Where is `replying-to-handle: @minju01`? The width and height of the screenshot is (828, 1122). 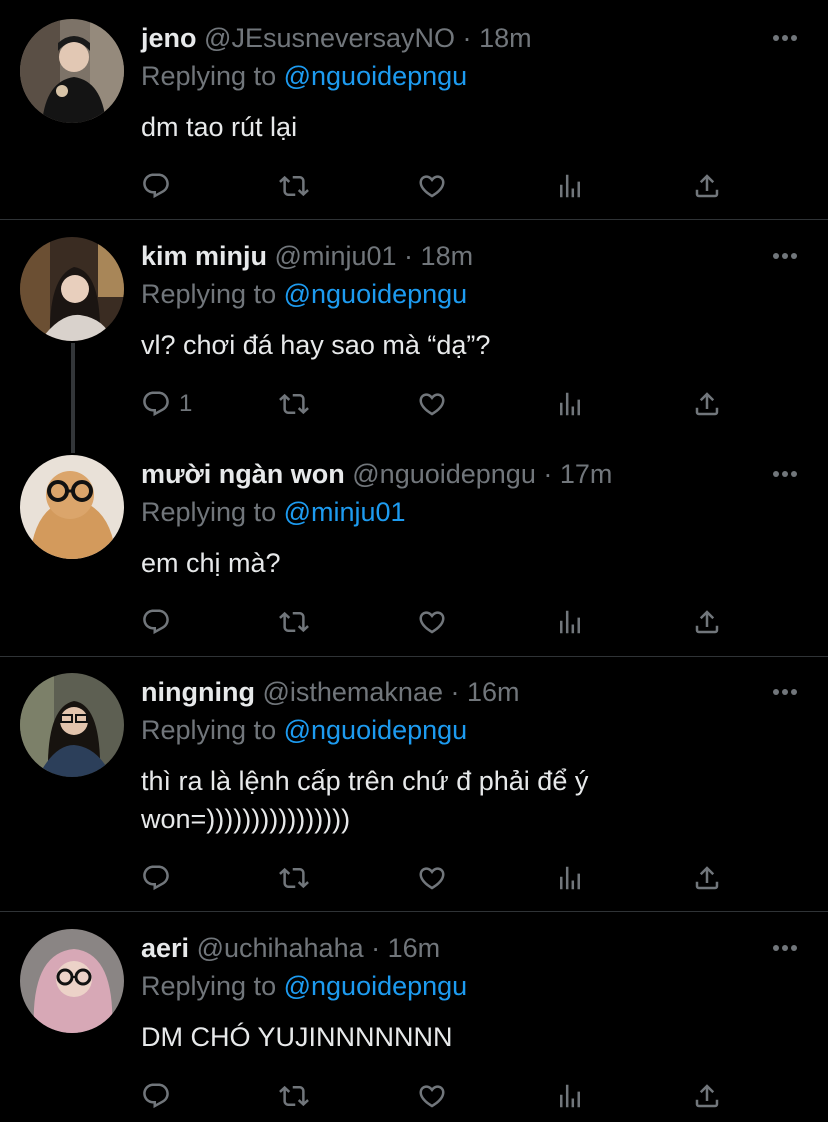 replying-to-handle: @minju01 is located at coordinates (345, 512).